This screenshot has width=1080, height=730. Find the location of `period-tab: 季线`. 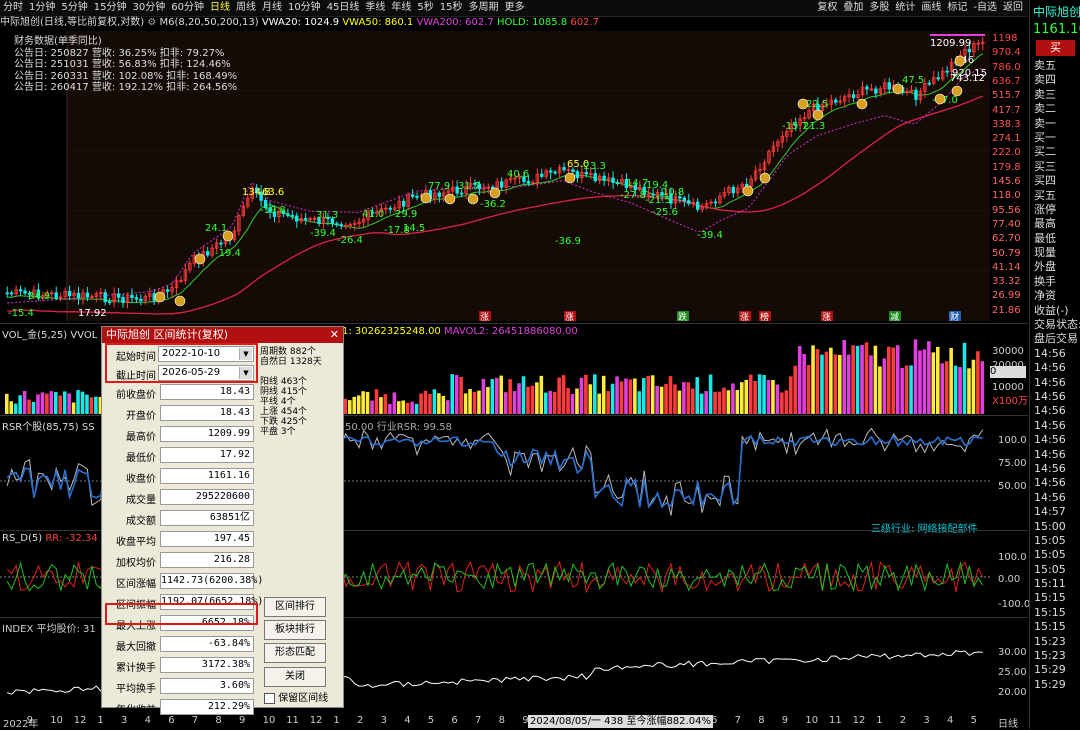

period-tab: 季线 is located at coordinates (375, 8).